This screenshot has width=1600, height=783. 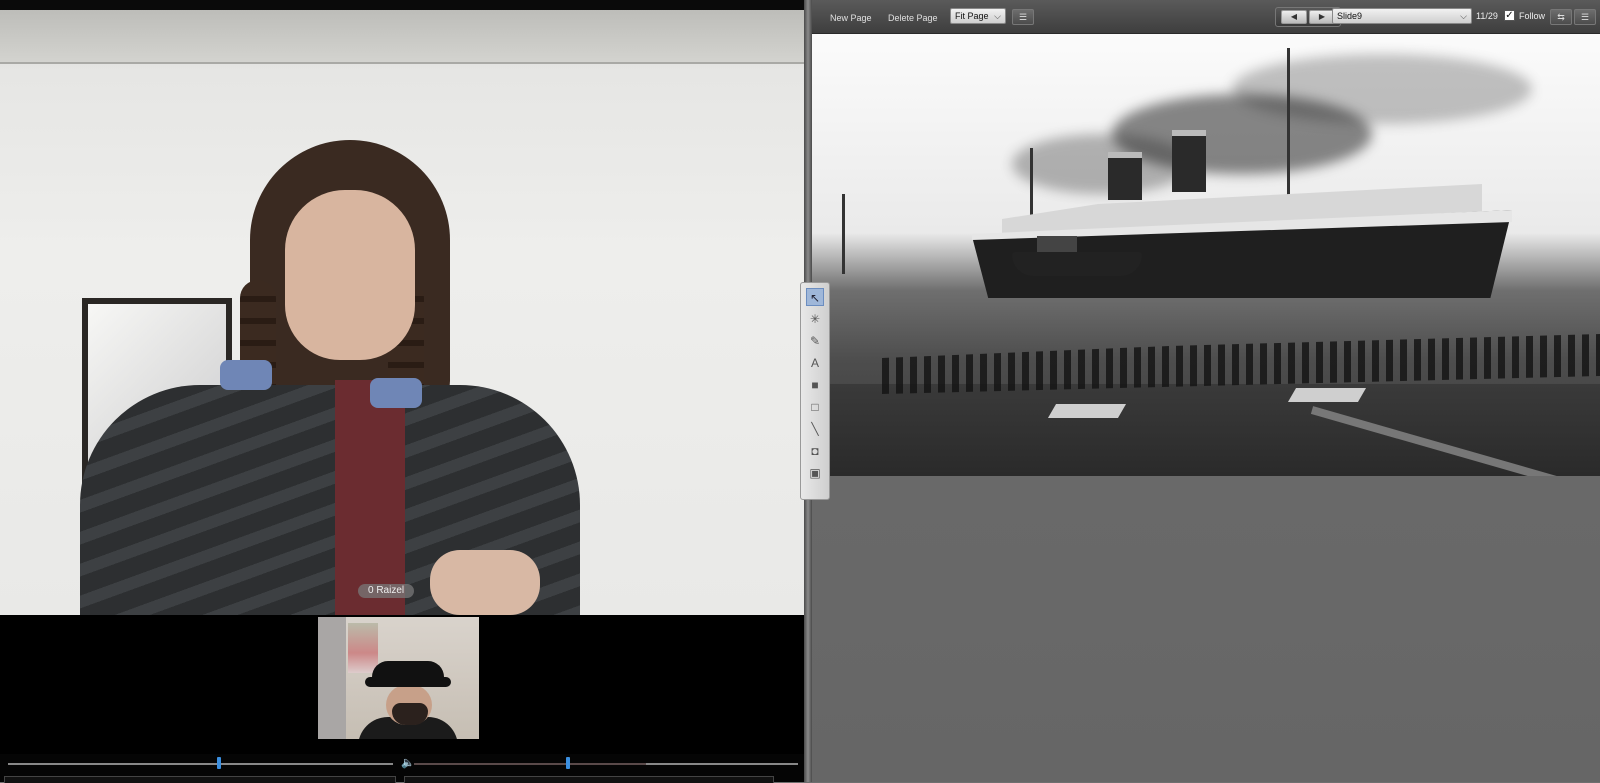 I want to click on media-controls: 🔈, so click(x=402, y=768).